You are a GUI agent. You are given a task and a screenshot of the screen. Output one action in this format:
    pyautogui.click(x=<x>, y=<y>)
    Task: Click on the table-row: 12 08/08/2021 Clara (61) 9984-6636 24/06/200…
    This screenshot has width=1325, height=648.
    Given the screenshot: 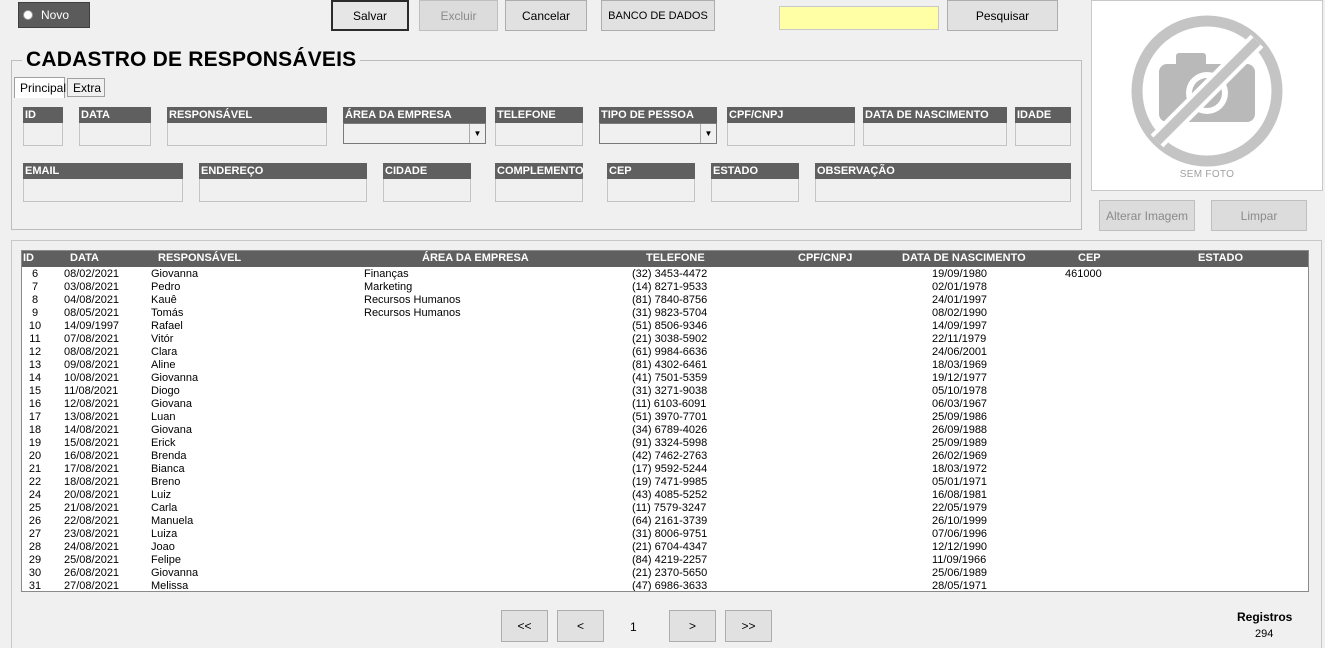 What is the action you would take?
    pyautogui.click(x=665, y=352)
    